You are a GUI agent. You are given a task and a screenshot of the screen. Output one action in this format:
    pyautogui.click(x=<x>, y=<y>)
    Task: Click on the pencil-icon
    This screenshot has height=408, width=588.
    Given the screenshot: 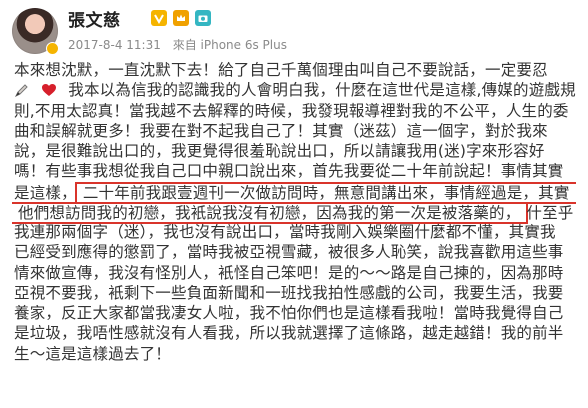 What is the action you would take?
    pyautogui.click(x=22, y=90)
    